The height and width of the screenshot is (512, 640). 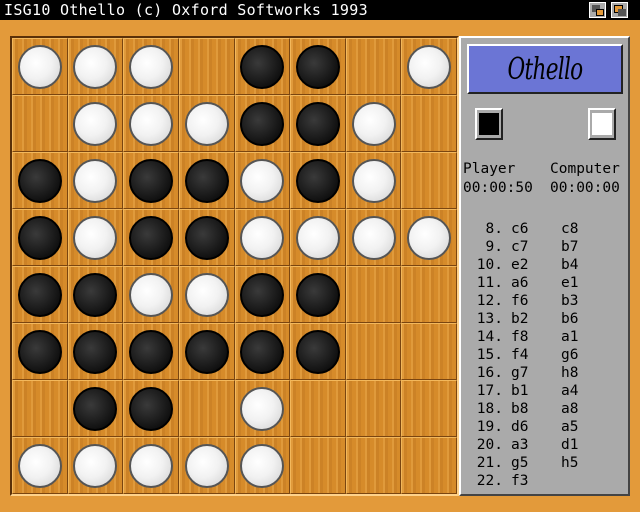 What do you see at coordinates (40, 408) in the screenshot?
I see `board-cell-a7` at bounding box center [40, 408].